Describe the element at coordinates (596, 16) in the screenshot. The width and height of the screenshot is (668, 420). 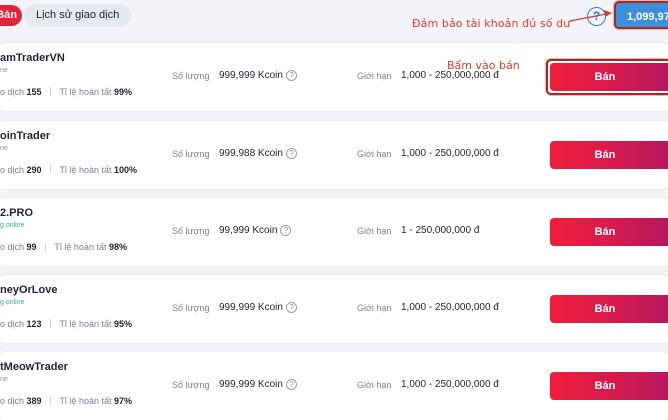
I see `help-icon: ?` at that location.